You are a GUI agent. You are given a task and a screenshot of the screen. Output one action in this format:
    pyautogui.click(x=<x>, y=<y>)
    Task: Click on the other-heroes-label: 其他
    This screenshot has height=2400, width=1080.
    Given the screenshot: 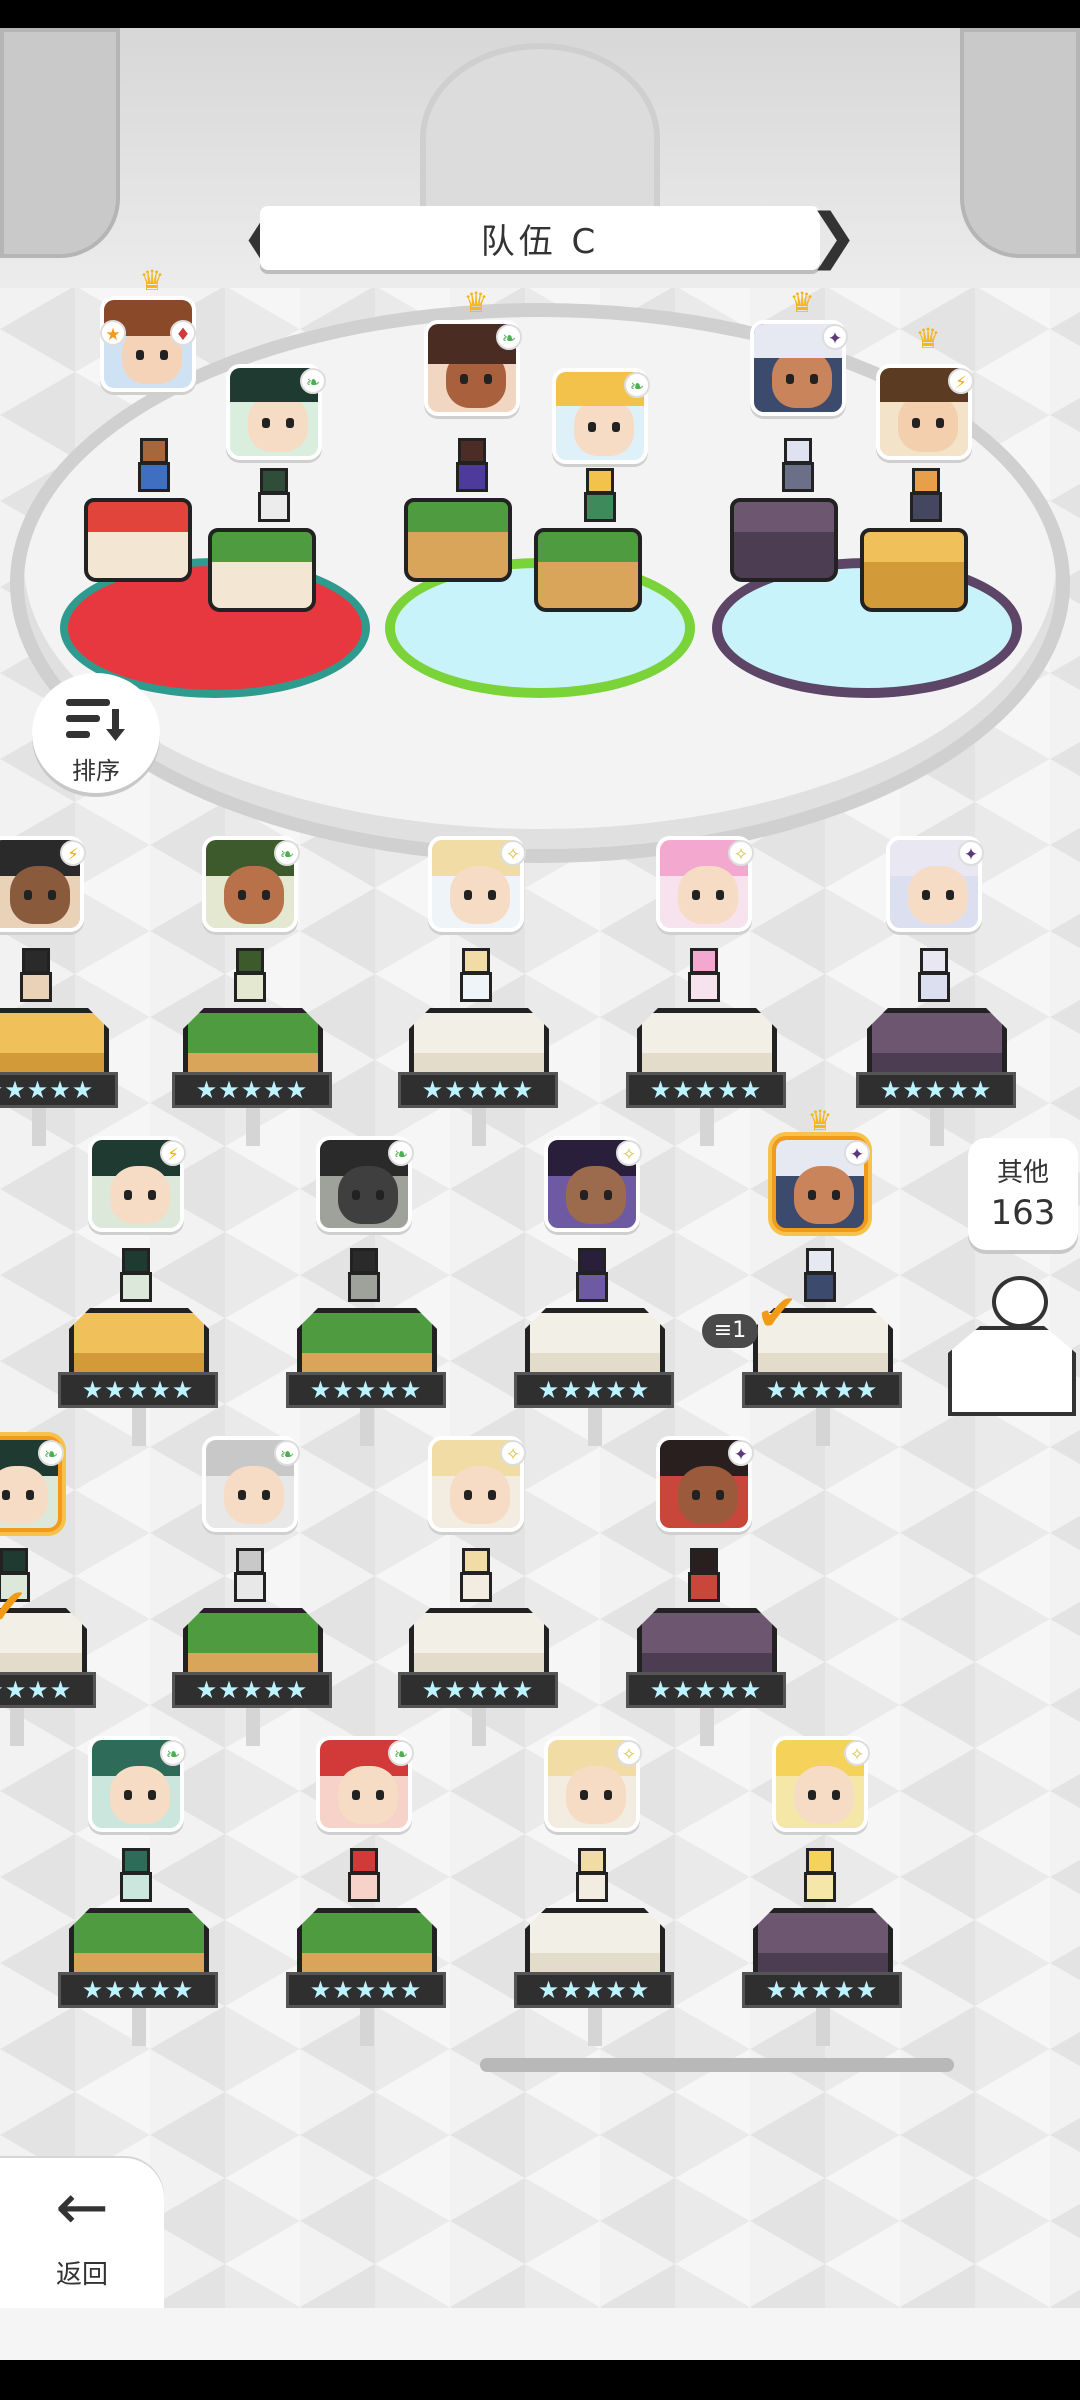 What is the action you would take?
    pyautogui.click(x=1022, y=1173)
    